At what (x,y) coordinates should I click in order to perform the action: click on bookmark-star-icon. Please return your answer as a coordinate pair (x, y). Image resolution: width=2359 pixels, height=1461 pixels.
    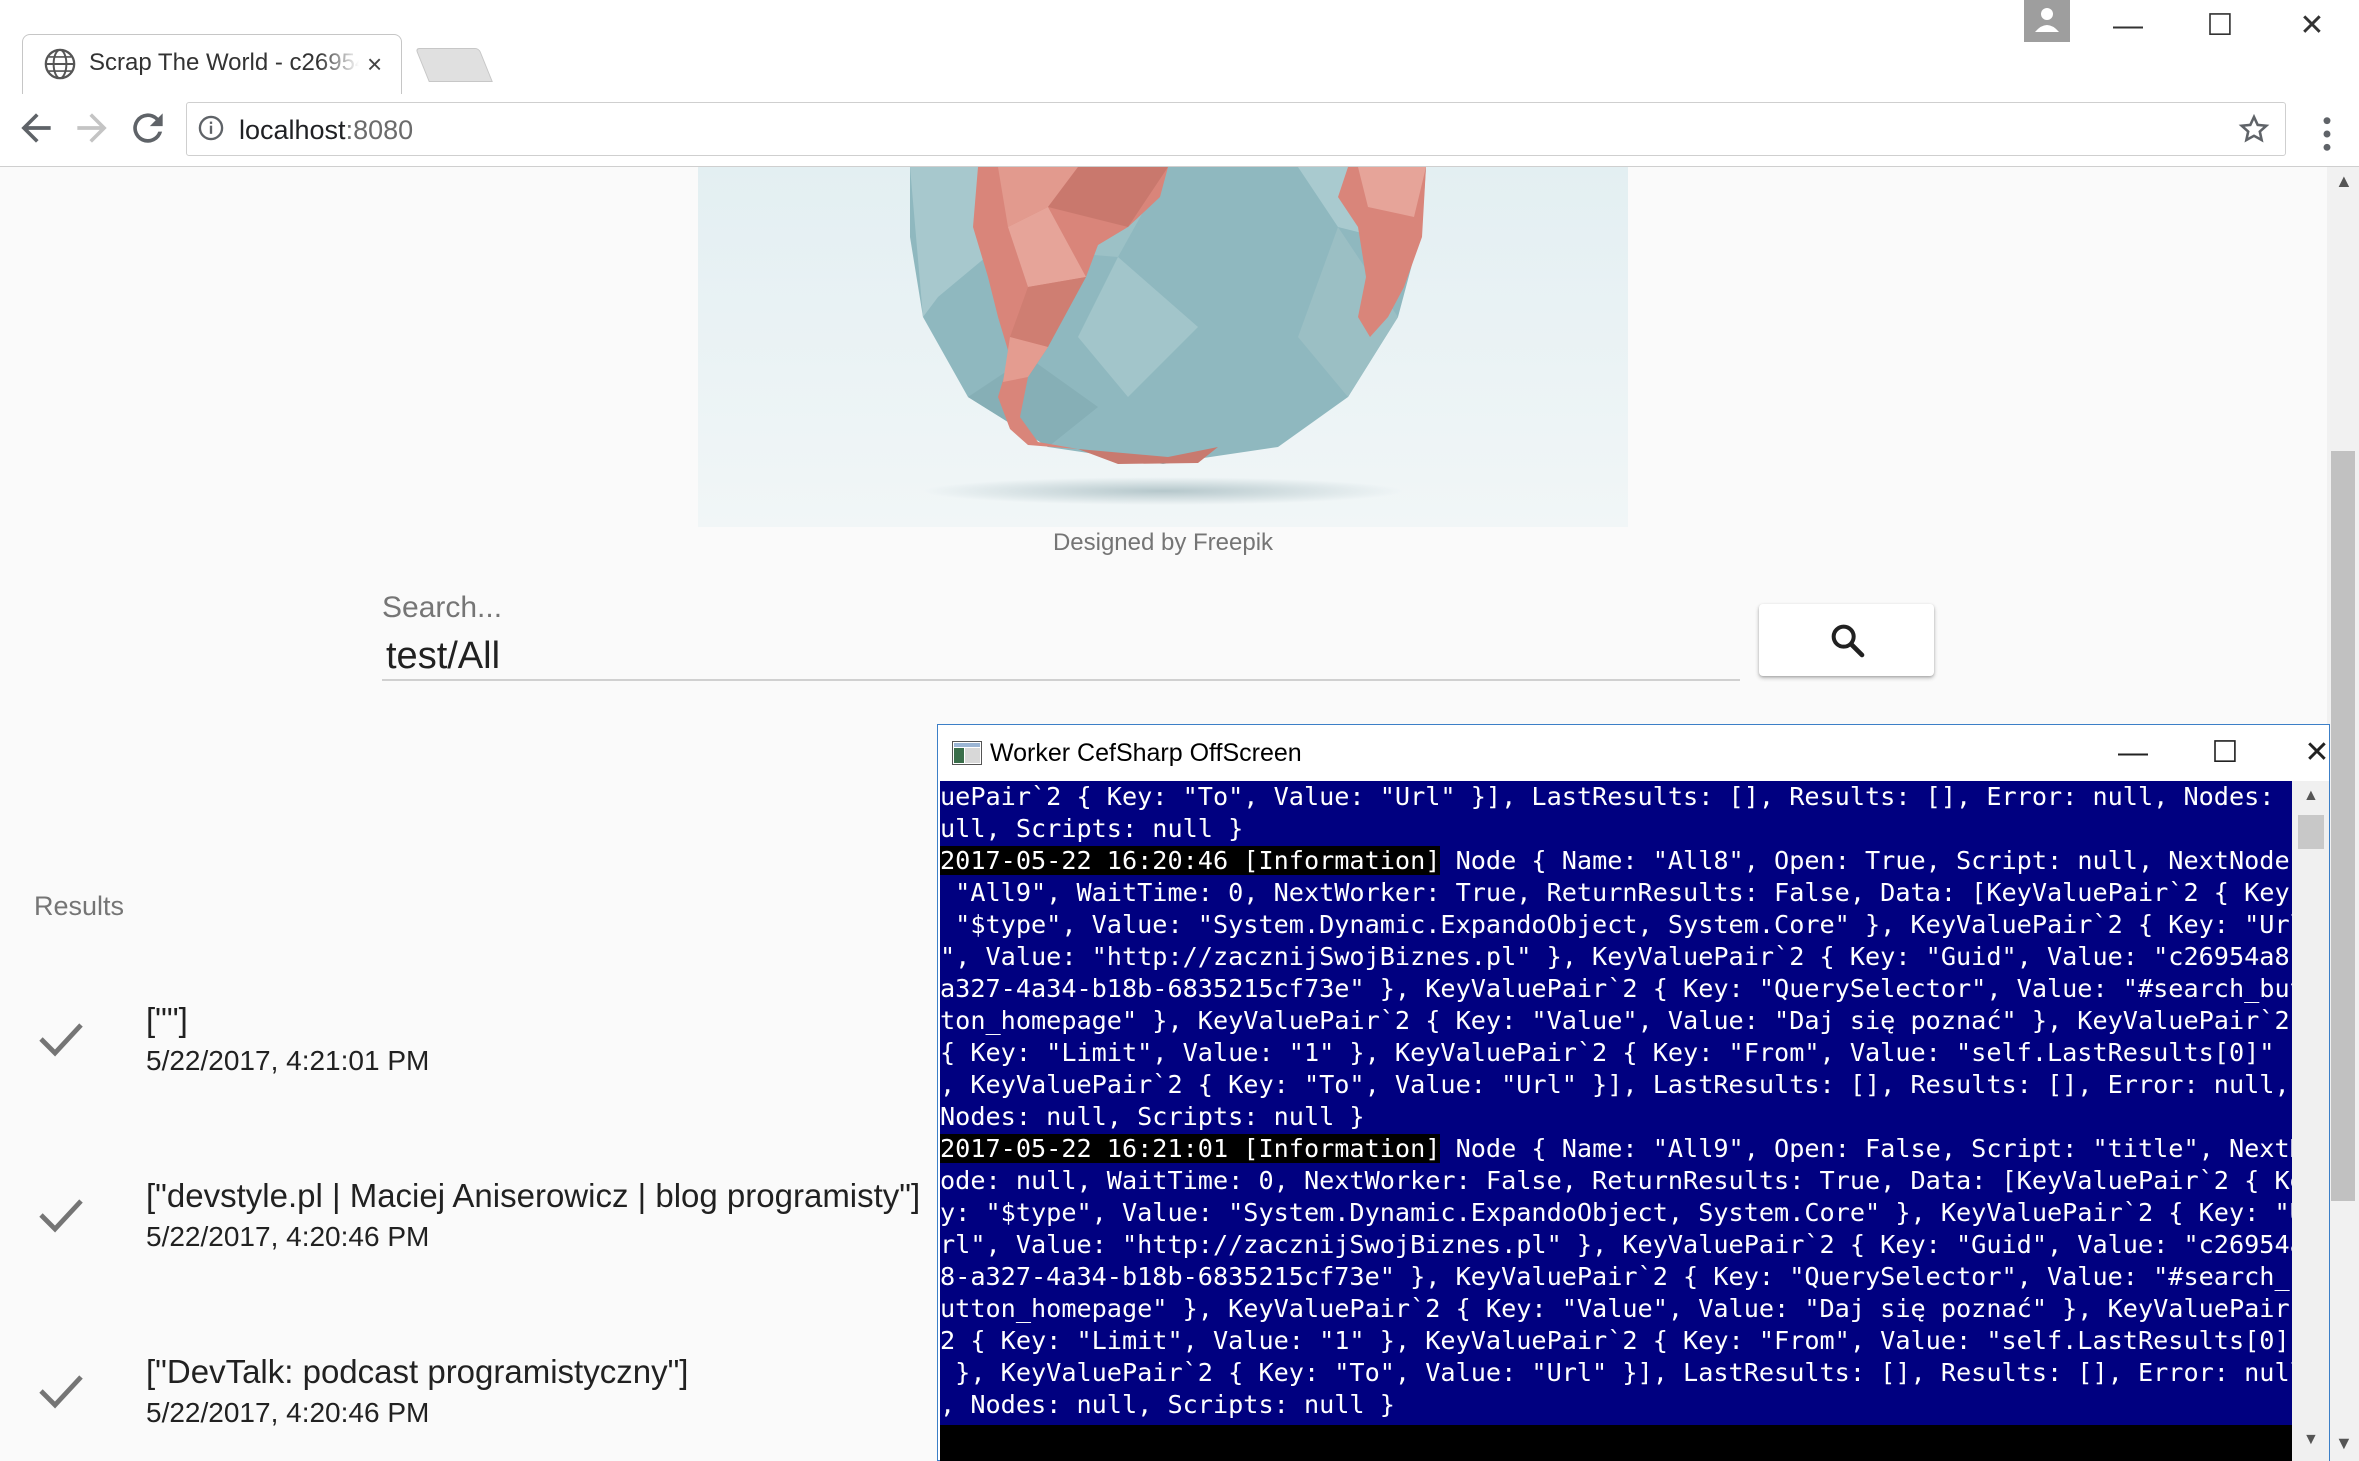
    Looking at the image, I should click on (2254, 129).